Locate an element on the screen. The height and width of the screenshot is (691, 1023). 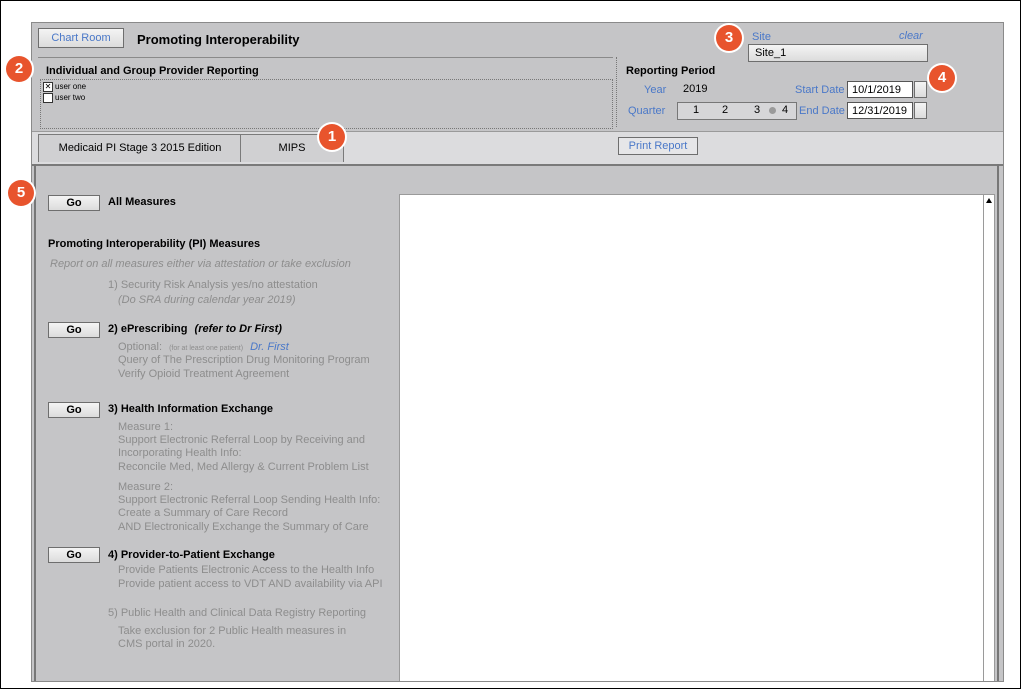
go-provider-to-patient-button: Go is located at coordinates (74, 555).